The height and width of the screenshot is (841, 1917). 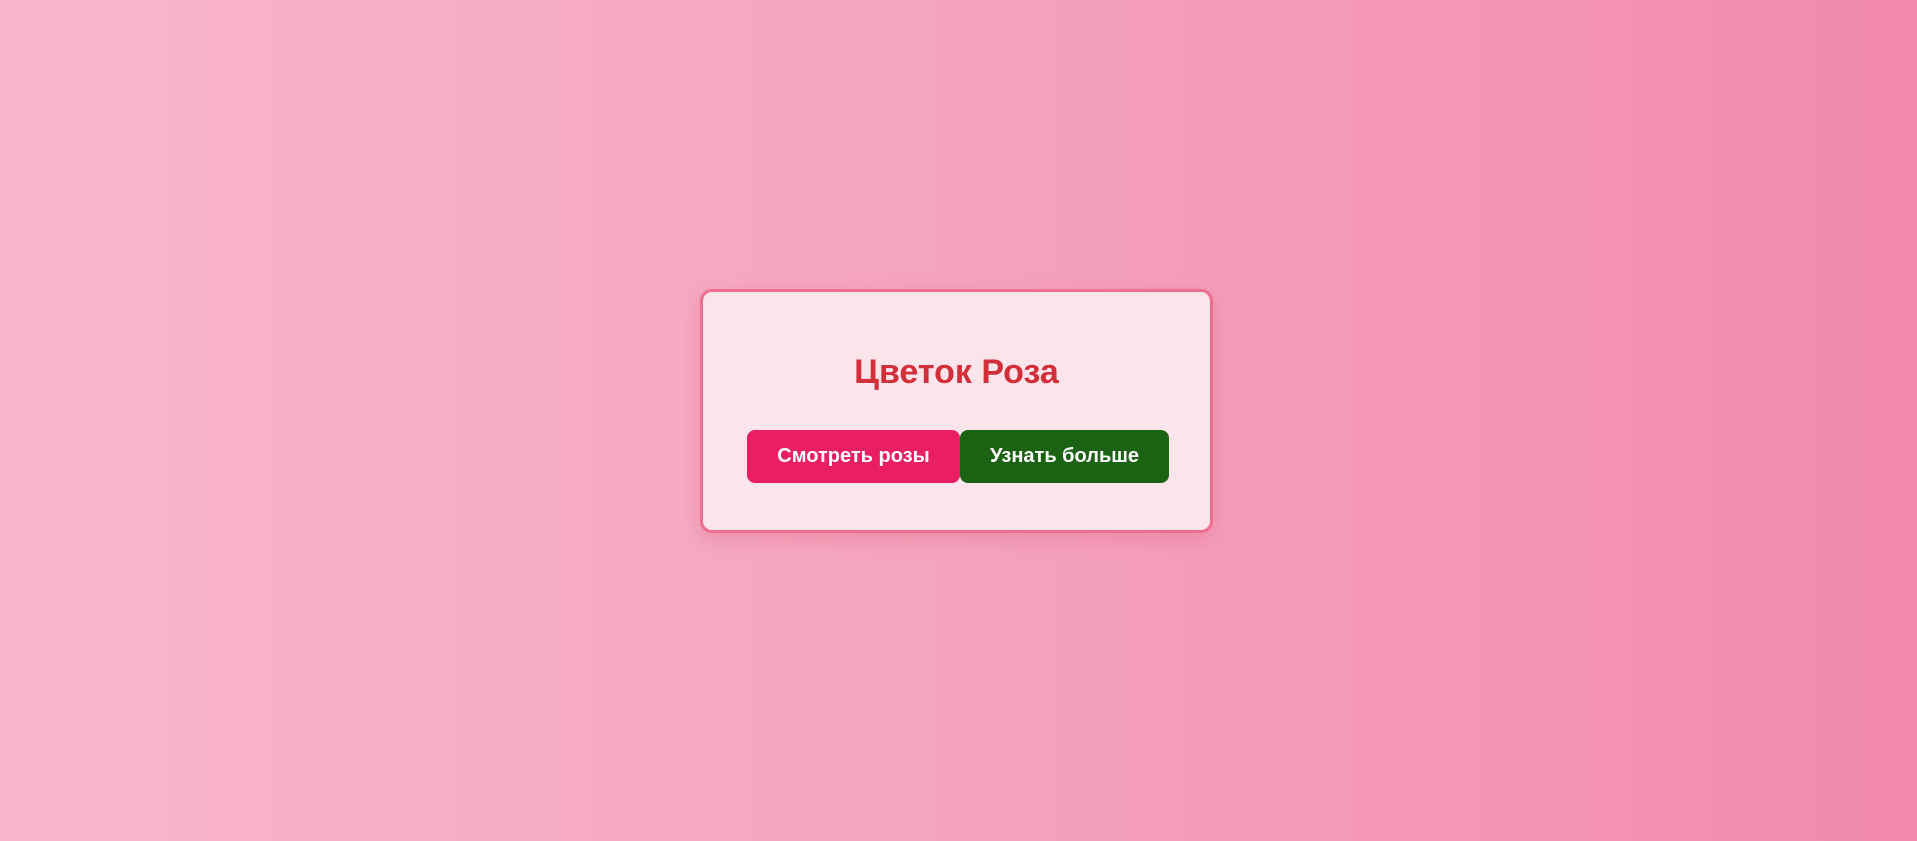 I want to click on card-title: Цветок Роза, so click(x=956, y=372).